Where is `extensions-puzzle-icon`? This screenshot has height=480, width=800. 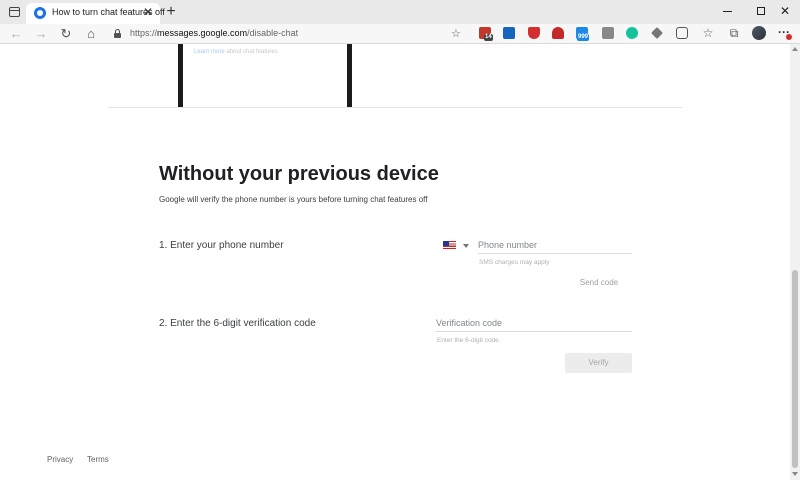 extensions-puzzle-icon is located at coordinates (682, 33).